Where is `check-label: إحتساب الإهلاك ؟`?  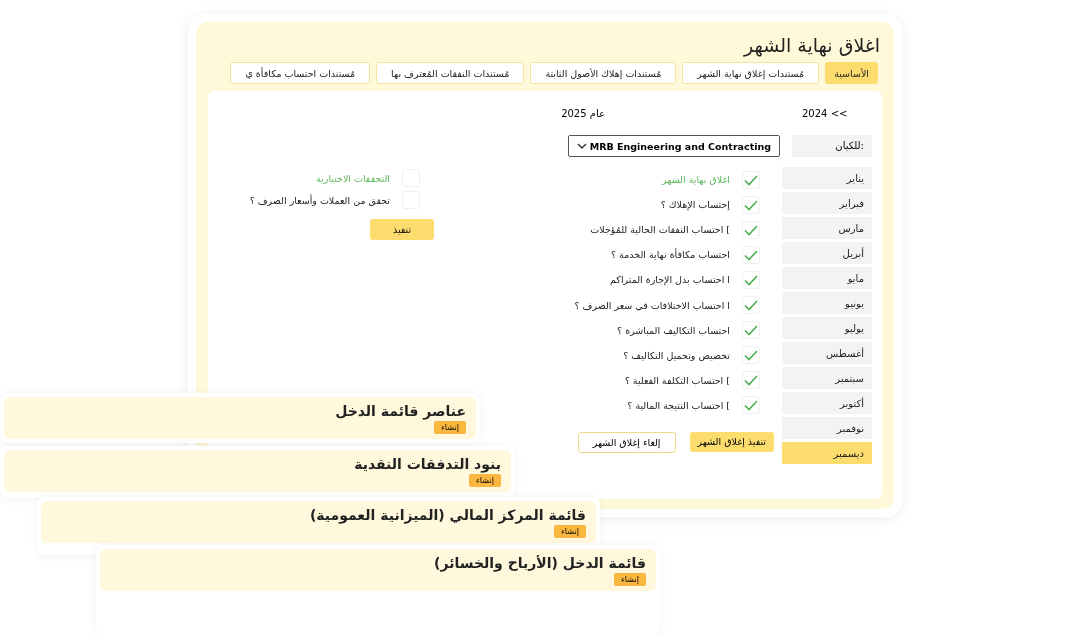 check-label: إحتساب الإهلاك ؟ is located at coordinates (695, 205).